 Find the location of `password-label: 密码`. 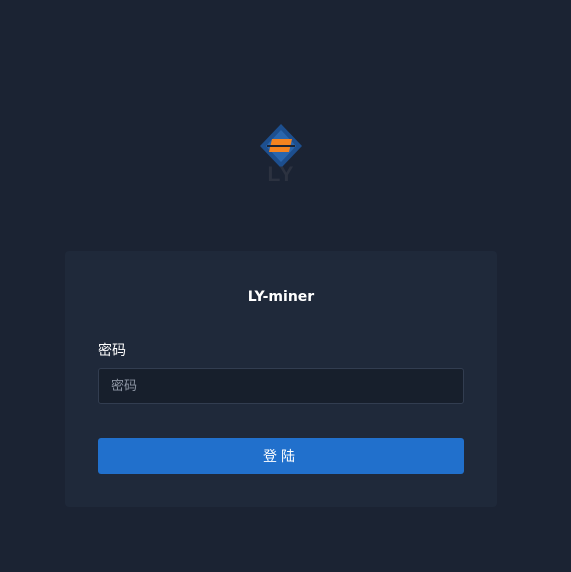

password-label: 密码 is located at coordinates (112, 351).